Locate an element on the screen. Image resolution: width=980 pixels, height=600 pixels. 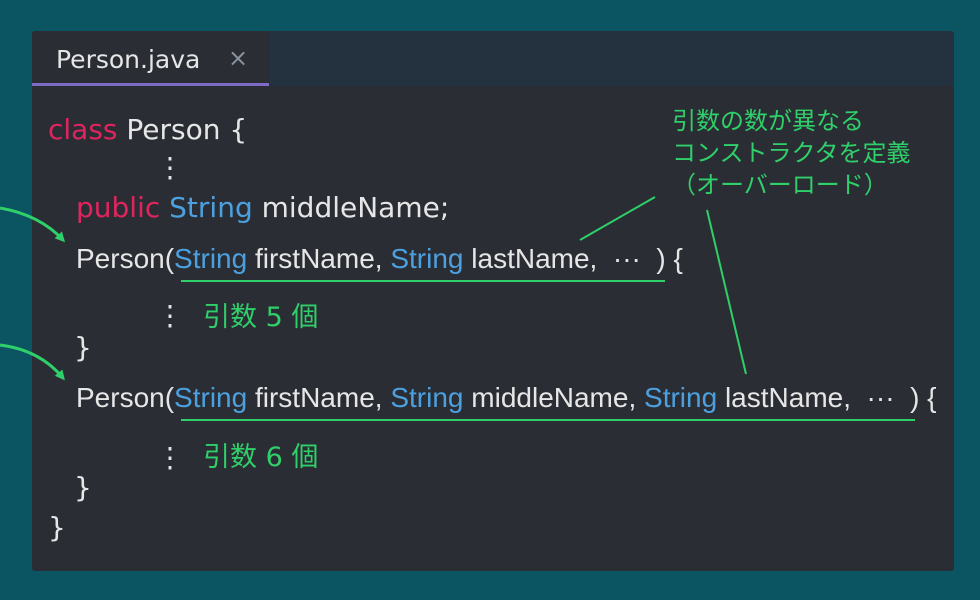
annotation-args-6: 引数 6 個 is located at coordinates (261, 457).